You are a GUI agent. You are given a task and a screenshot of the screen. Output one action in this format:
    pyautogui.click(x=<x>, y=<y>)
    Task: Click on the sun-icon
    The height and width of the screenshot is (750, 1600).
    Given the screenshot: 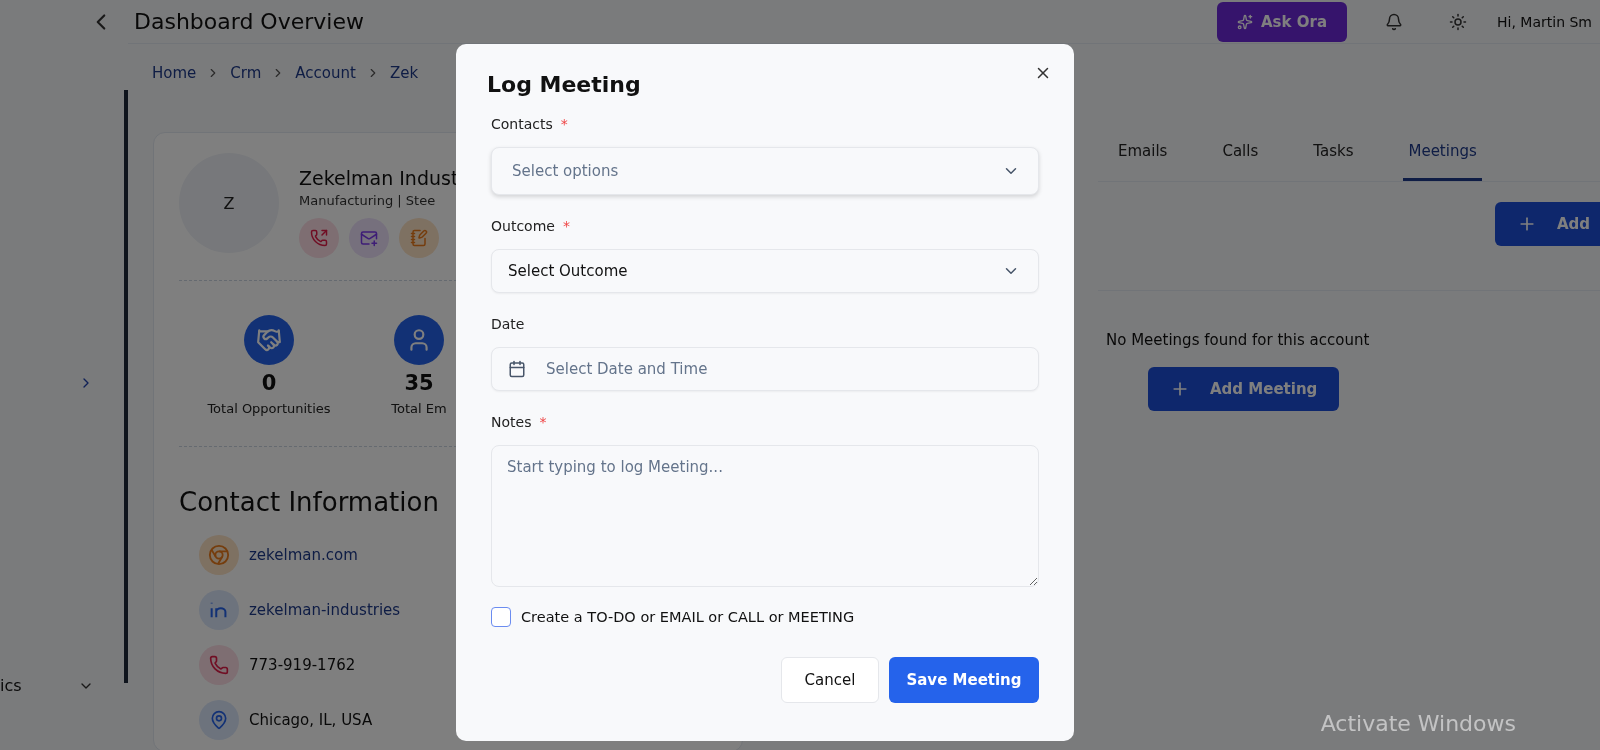 What is the action you would take?
    pyautogui.click(x=1458, y=21)
    